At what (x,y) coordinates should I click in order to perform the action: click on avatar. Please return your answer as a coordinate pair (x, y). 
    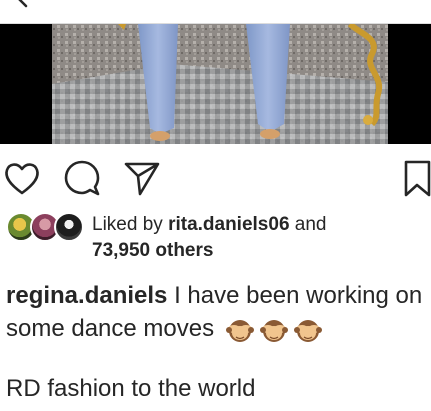
    Looking at the image, I should click on (69, 227).